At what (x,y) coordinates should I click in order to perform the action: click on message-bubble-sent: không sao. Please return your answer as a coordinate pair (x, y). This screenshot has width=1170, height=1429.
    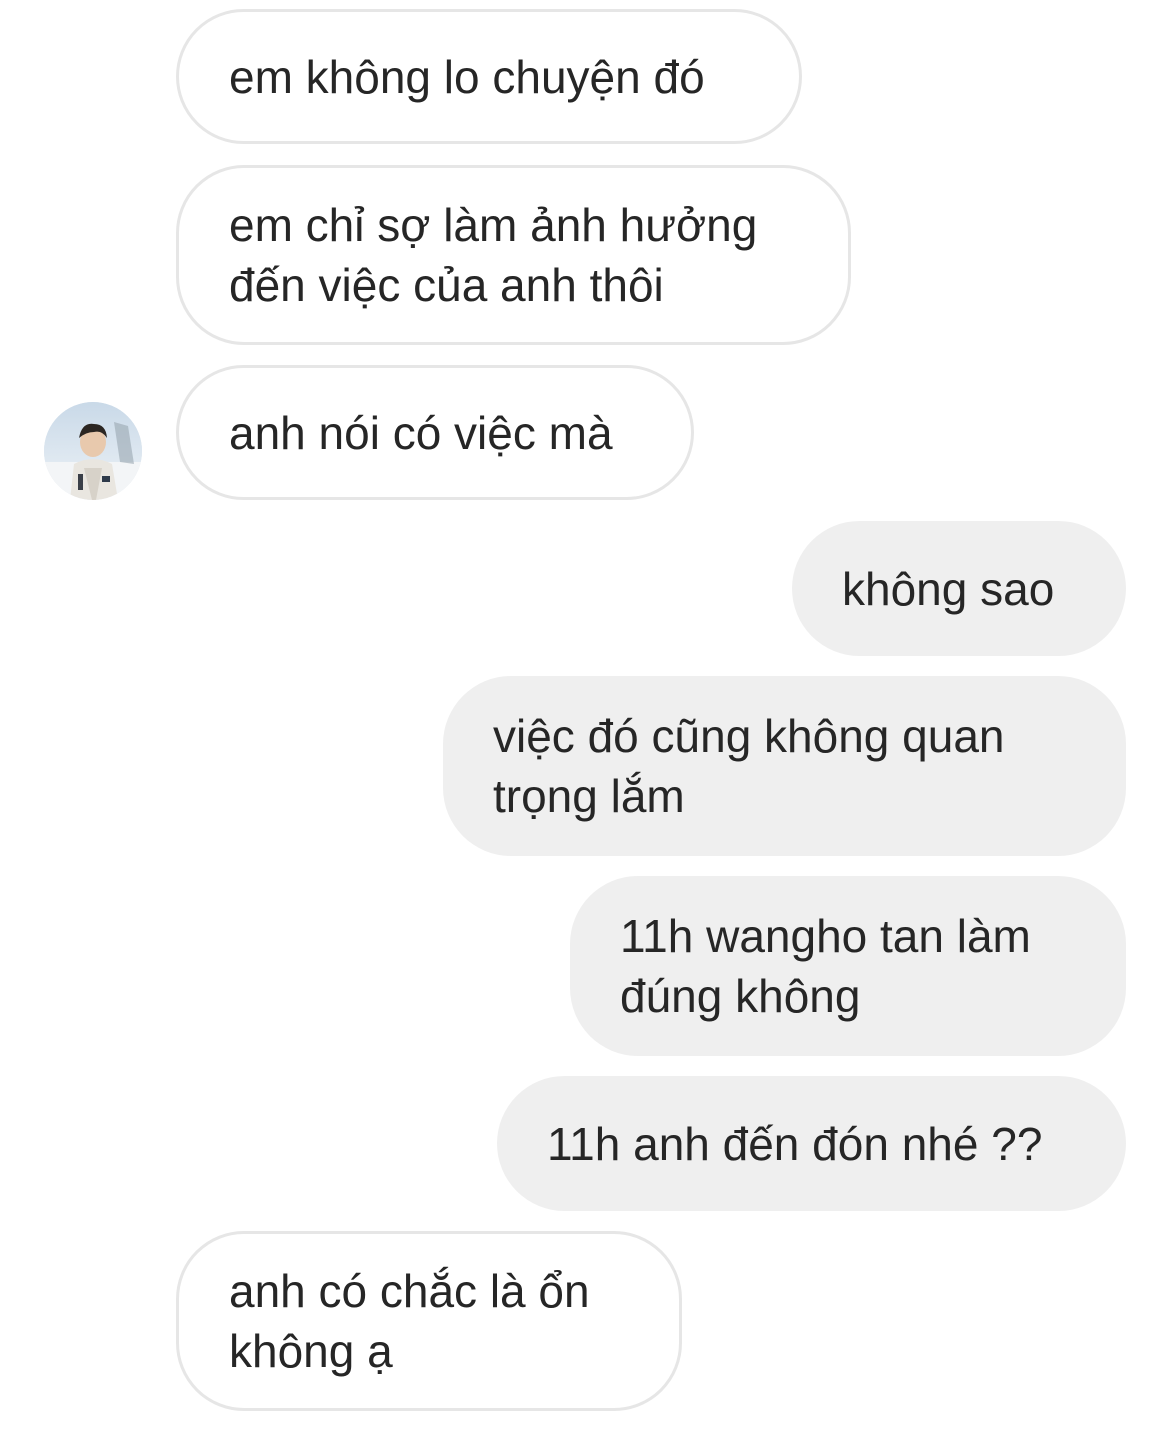
    Looking at the image, I should click on (959, 588).